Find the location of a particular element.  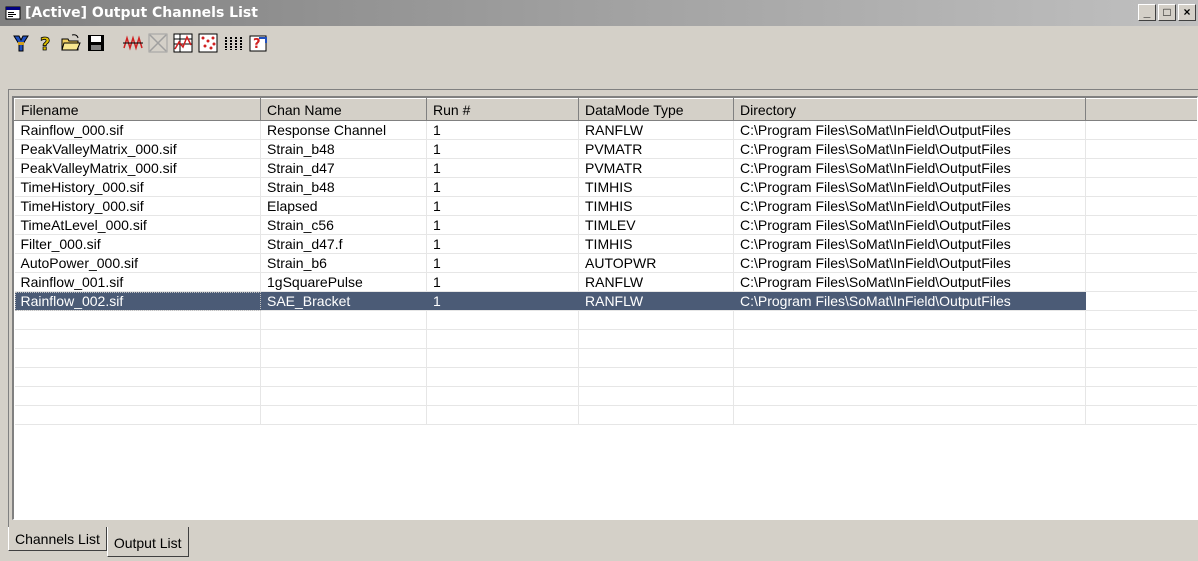

cell-chan-name: Strain_c56 is located at coordinates (343, 225).